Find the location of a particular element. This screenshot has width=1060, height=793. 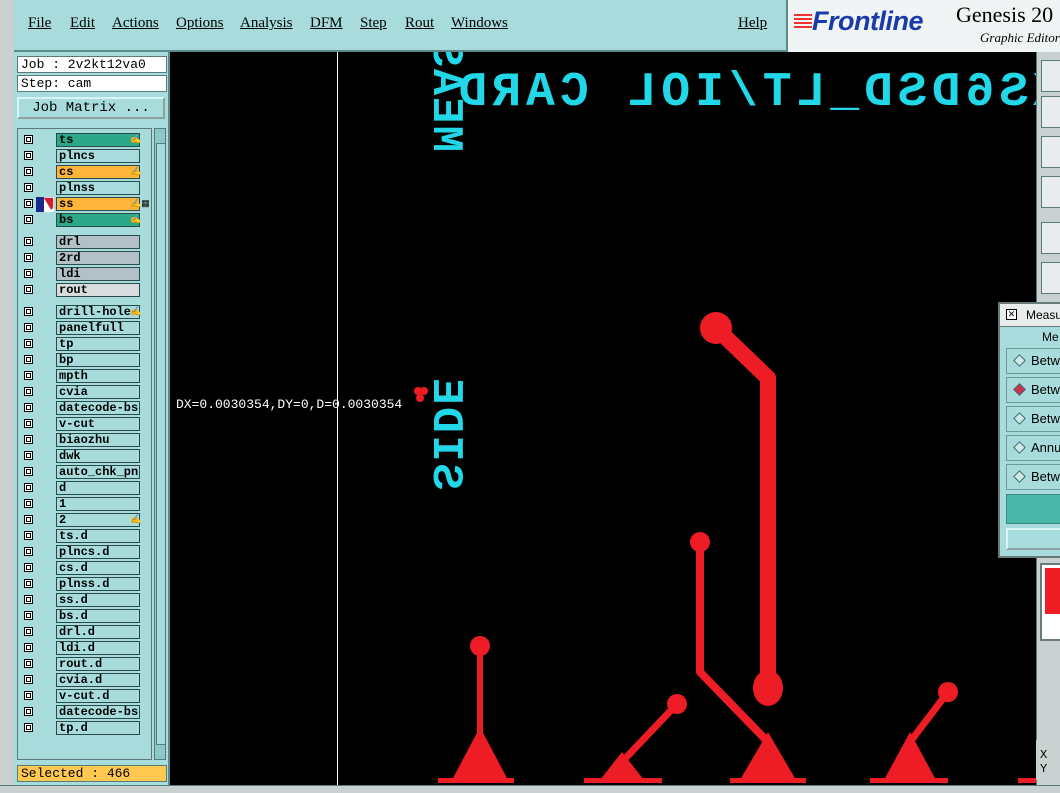

layer-name: ts.d is located at coordinates (98, 536).